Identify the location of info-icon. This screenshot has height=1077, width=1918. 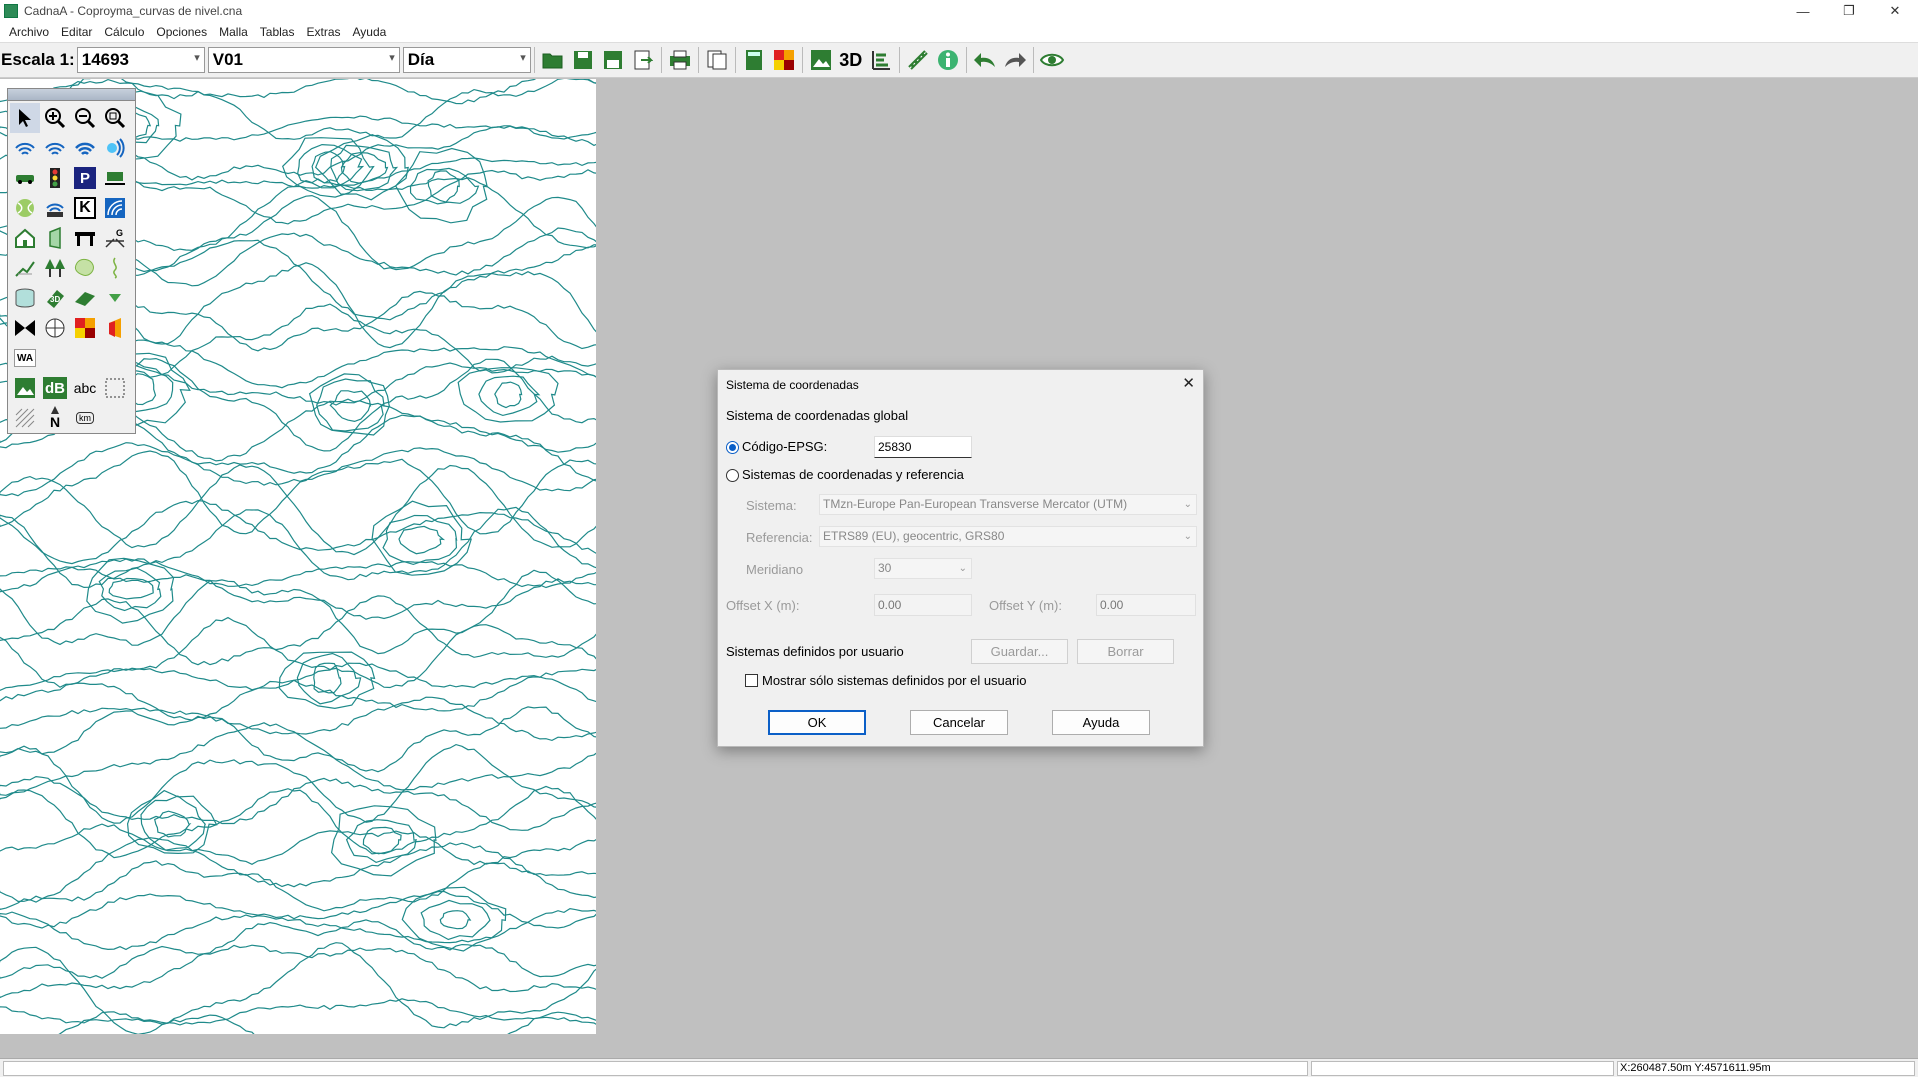
(948, 60).